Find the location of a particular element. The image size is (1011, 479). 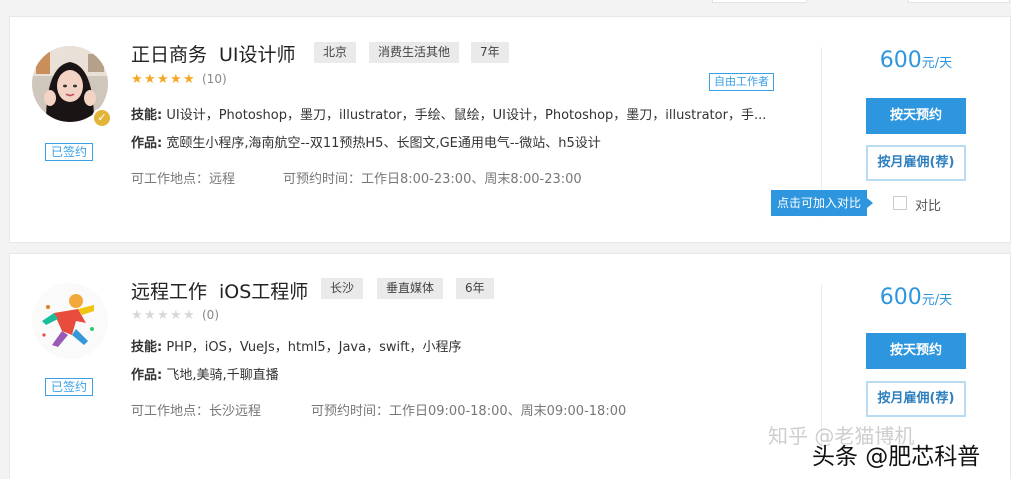

rating-count: (10) is located at coordinates (214, 79).